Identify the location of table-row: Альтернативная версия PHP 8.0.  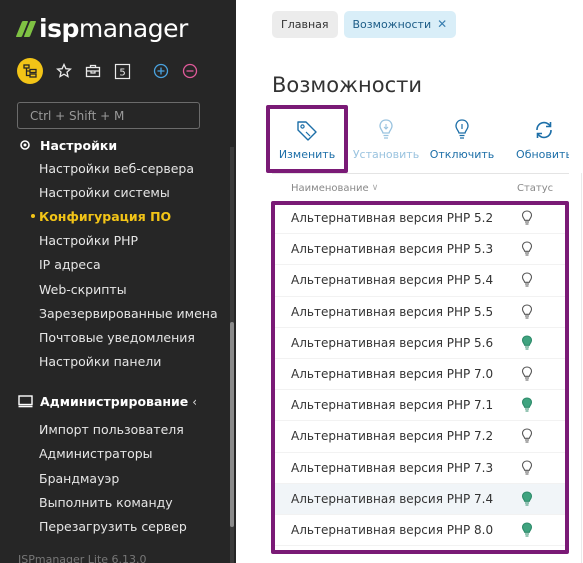
(427, 531).